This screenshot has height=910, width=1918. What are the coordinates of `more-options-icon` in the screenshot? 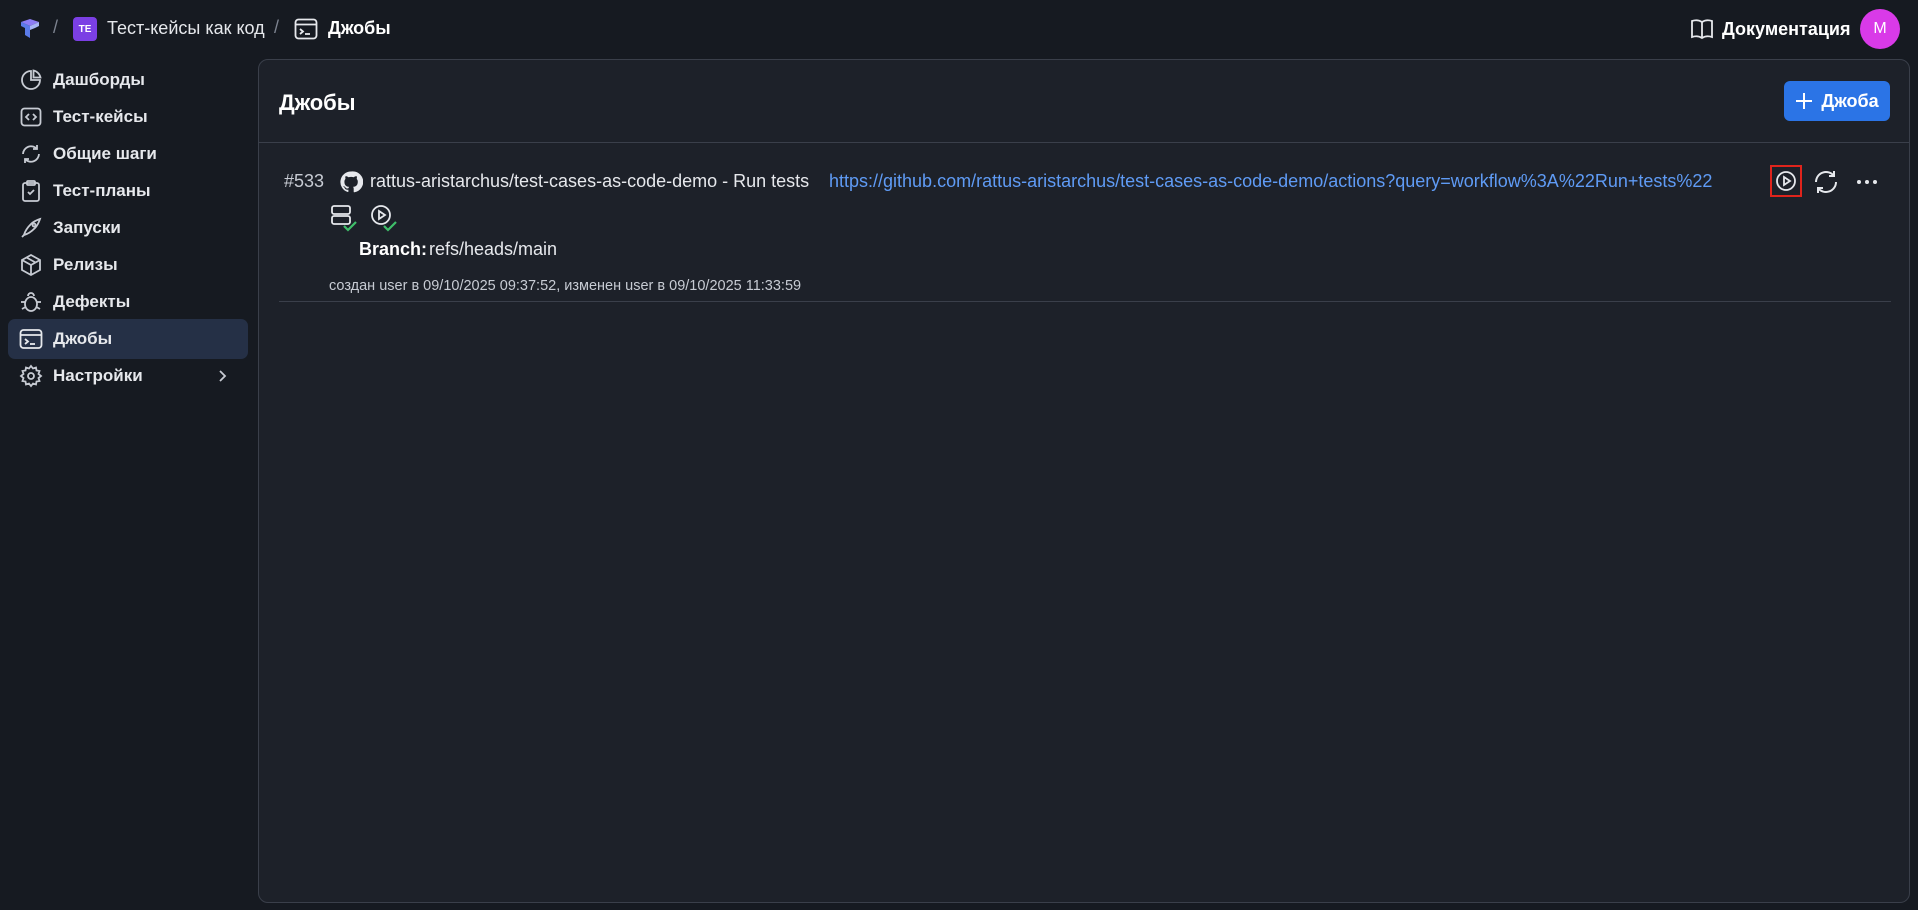 It's located at (1867, 182).